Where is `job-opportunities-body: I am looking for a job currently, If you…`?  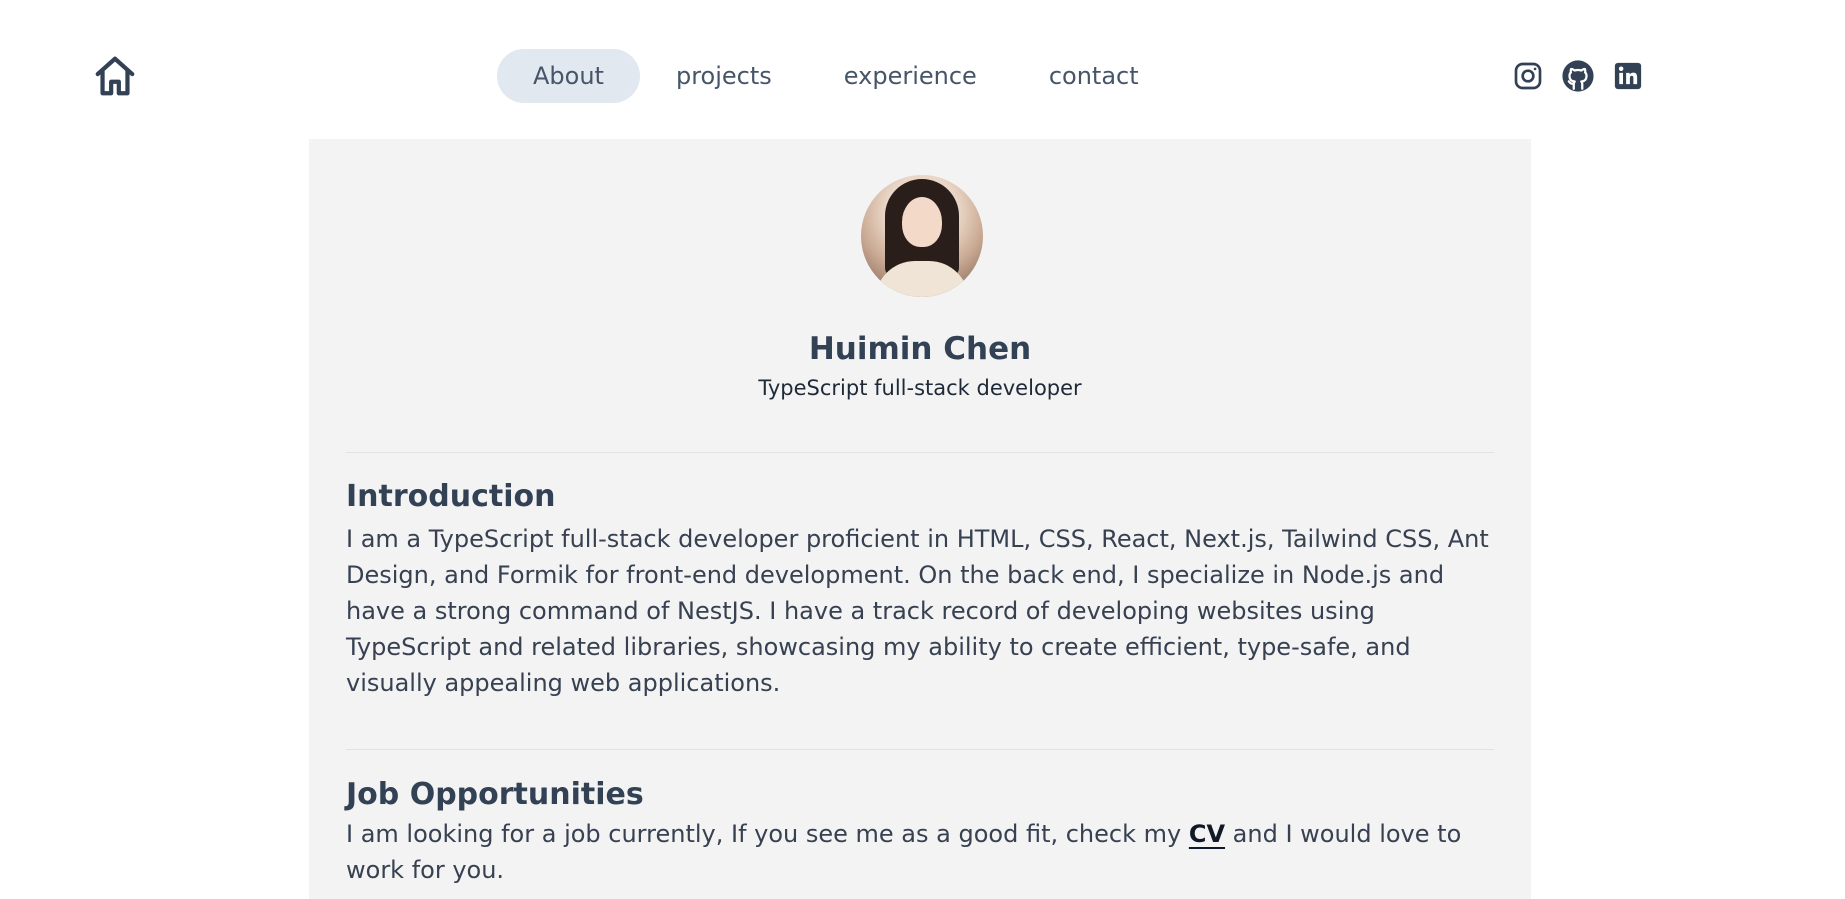 job-opportunities-body: I am looking for a job currently, If you… is located at coordinates (921, 852).